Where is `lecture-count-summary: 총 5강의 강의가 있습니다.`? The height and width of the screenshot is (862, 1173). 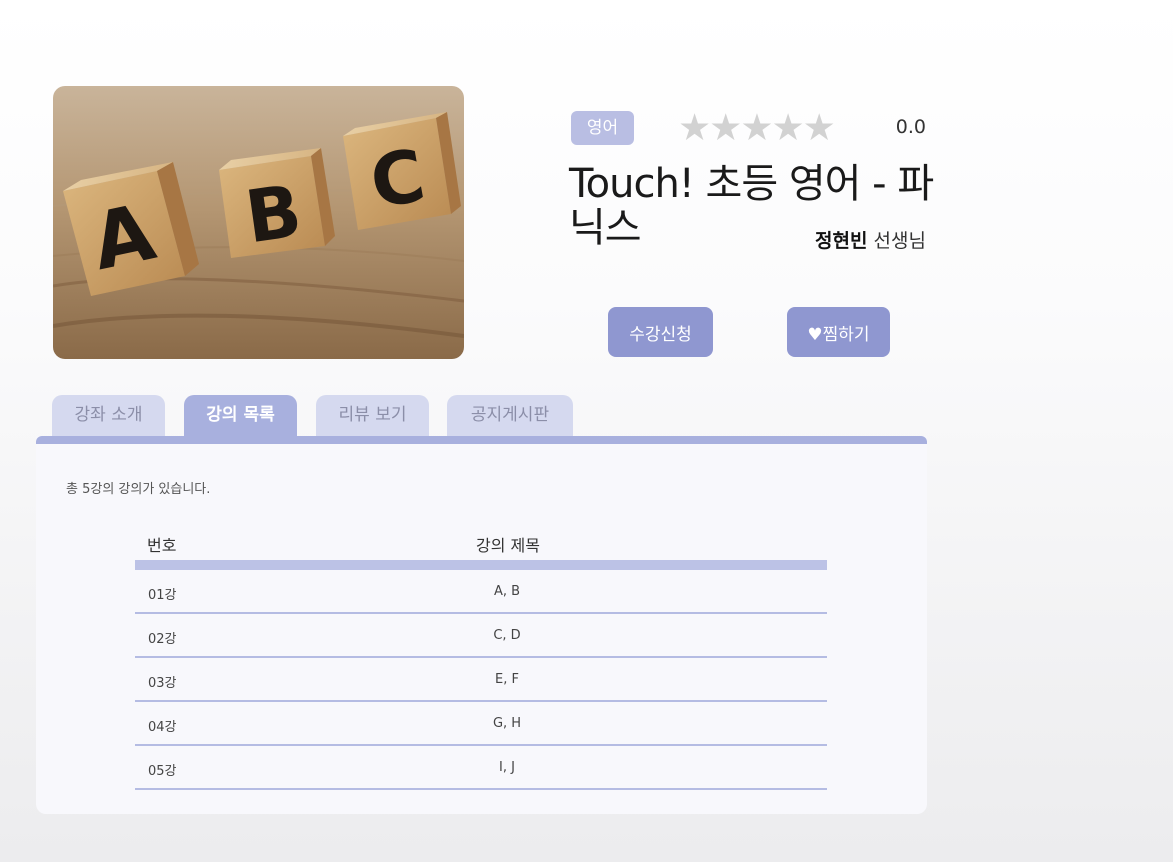
lecture-count-summary: 총 5강의 강의가 있습니다. is located at coordinates (138, 489).